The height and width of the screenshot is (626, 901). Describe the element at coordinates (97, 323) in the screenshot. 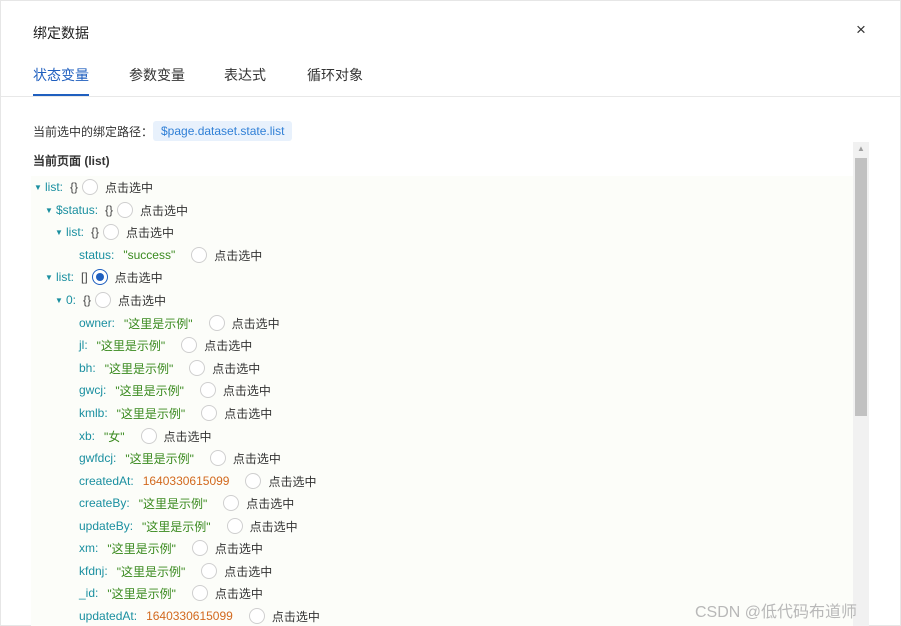

I see `tree-key: owner:` at that location.